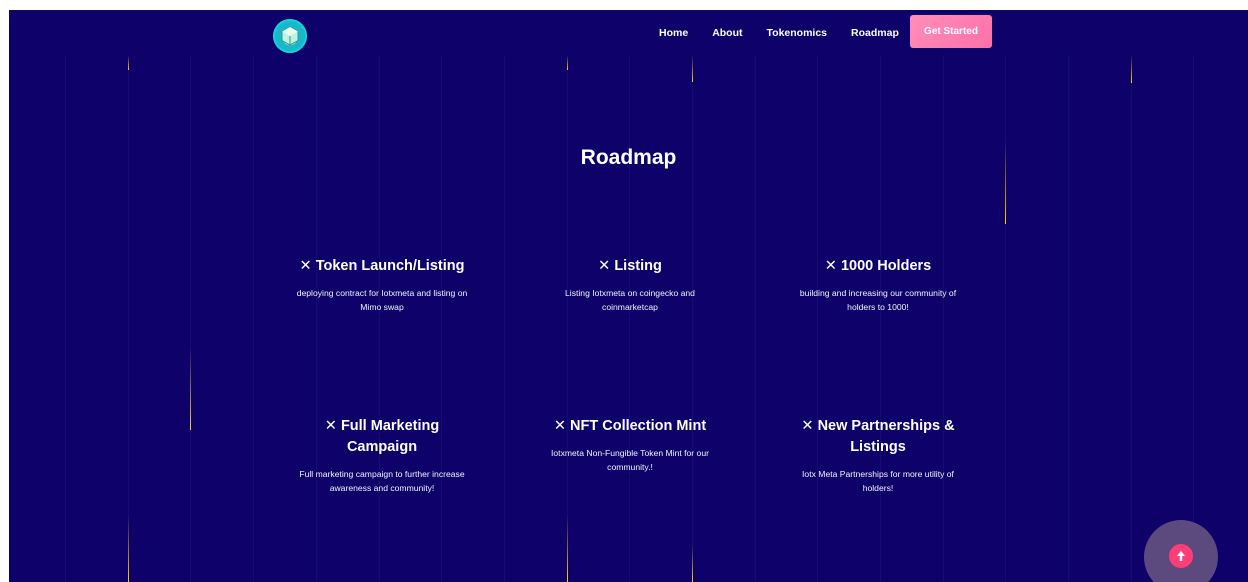  What do you see at coordinates (875, 33) in the screenshot?
I see `nav-roadmap: Roadmap` at bounding box center [875, 33].